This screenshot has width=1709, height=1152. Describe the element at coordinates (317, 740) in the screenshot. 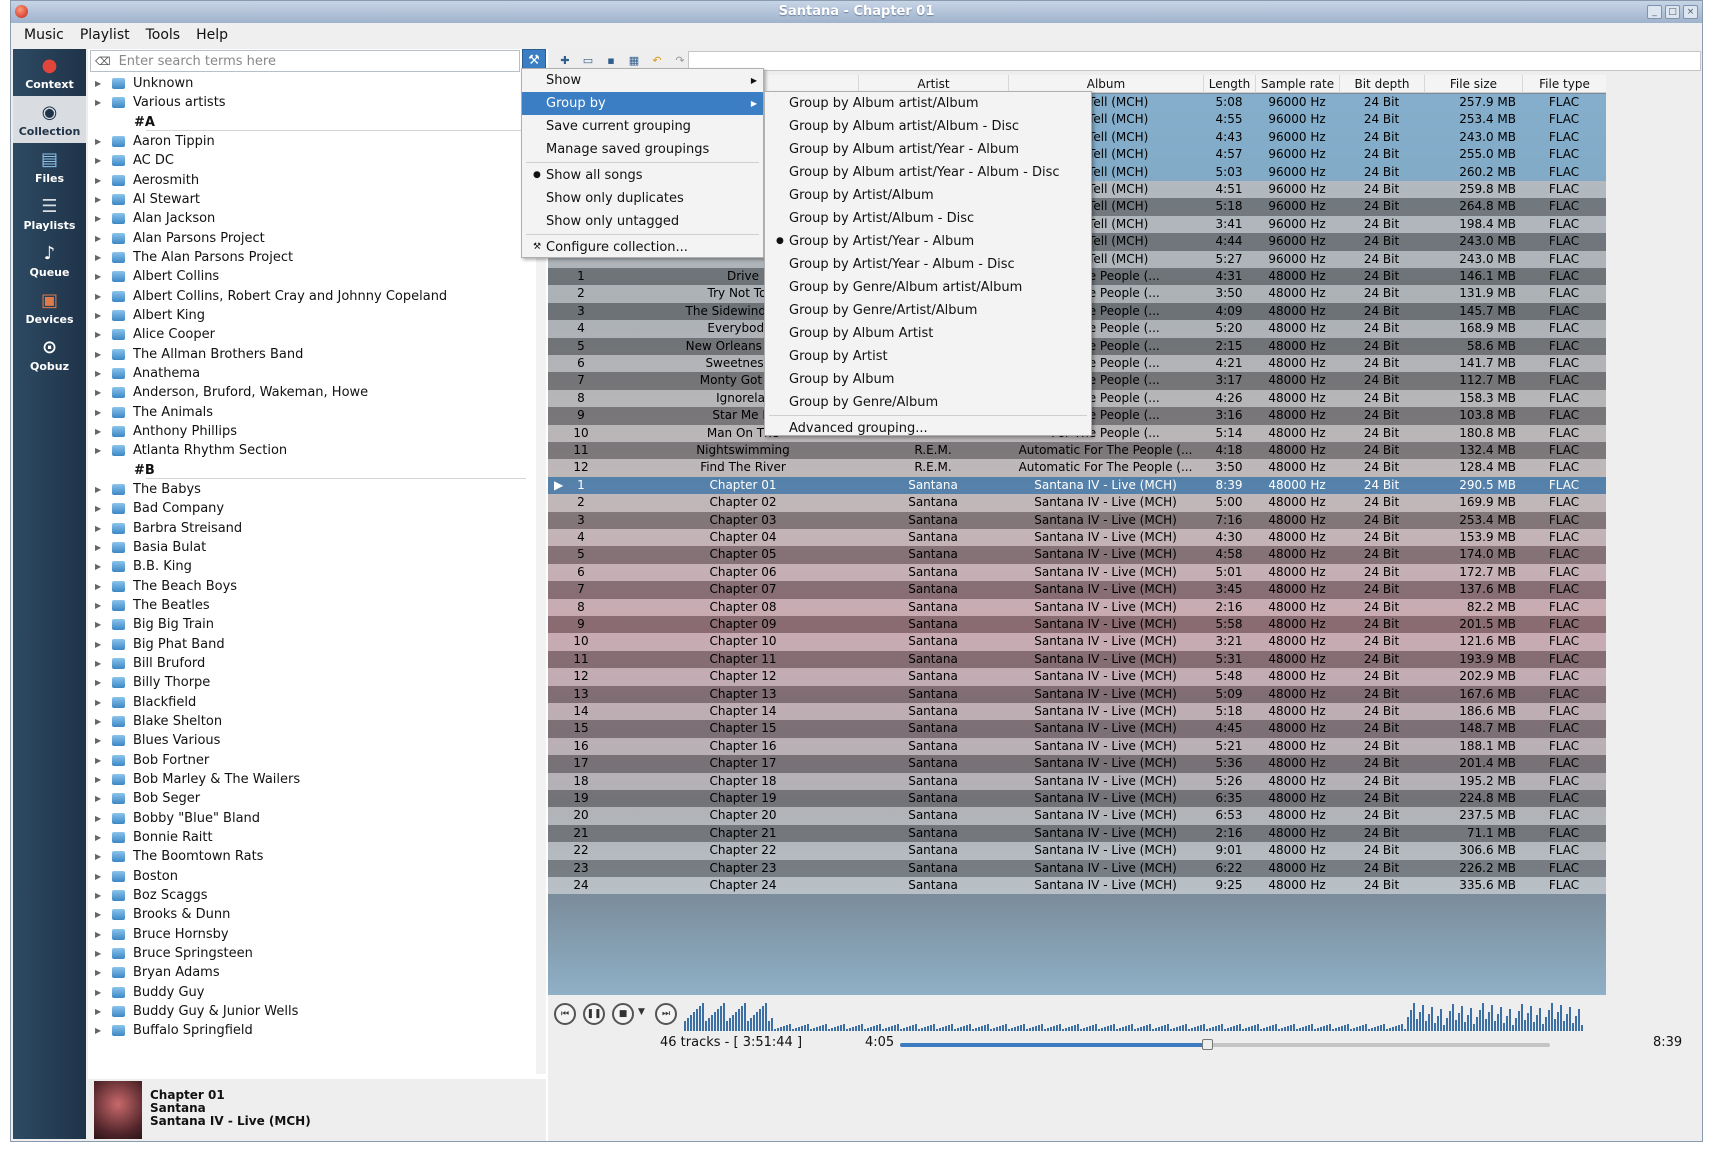

I see `tree-item: ▶ Blues Various` at that location.